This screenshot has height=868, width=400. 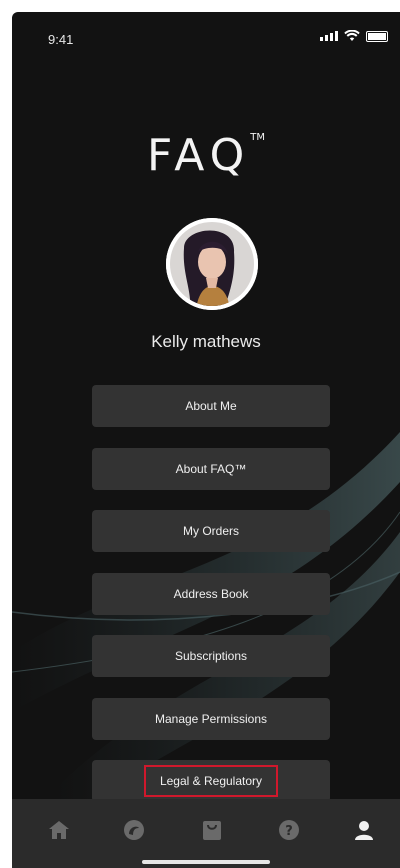 I want to click on avatar-image, so click(x=212, y=264).